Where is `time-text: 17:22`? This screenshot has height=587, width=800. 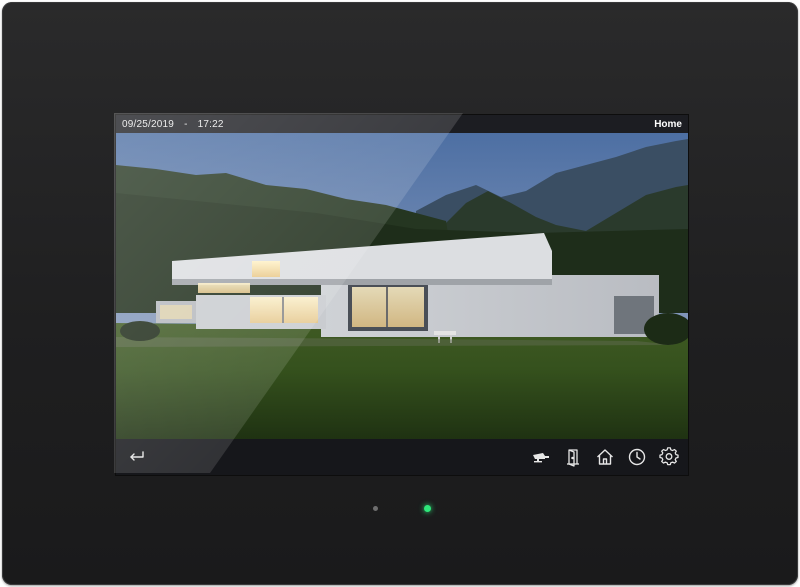
time-text: 17:22 is located at coordinates (210, 124).